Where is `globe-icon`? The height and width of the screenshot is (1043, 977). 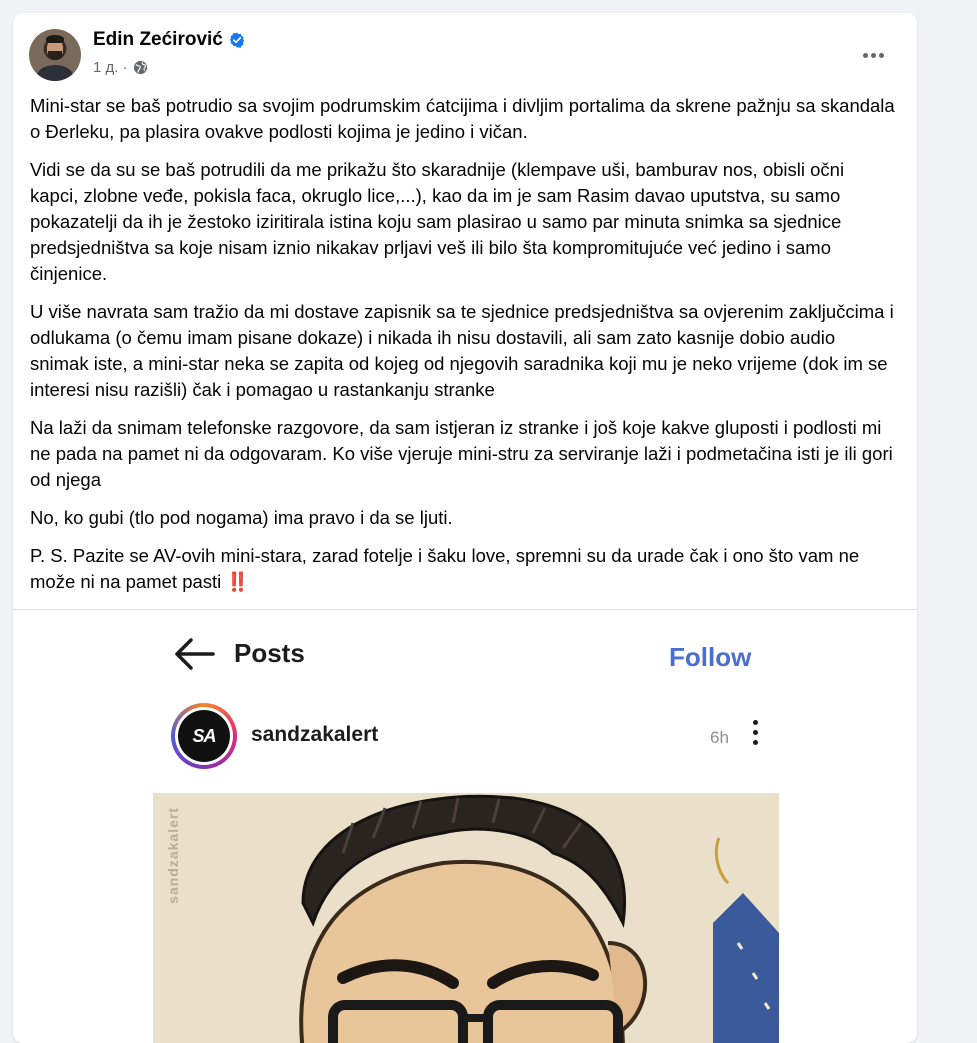
globe-icon is located at coordinates (140, 67).